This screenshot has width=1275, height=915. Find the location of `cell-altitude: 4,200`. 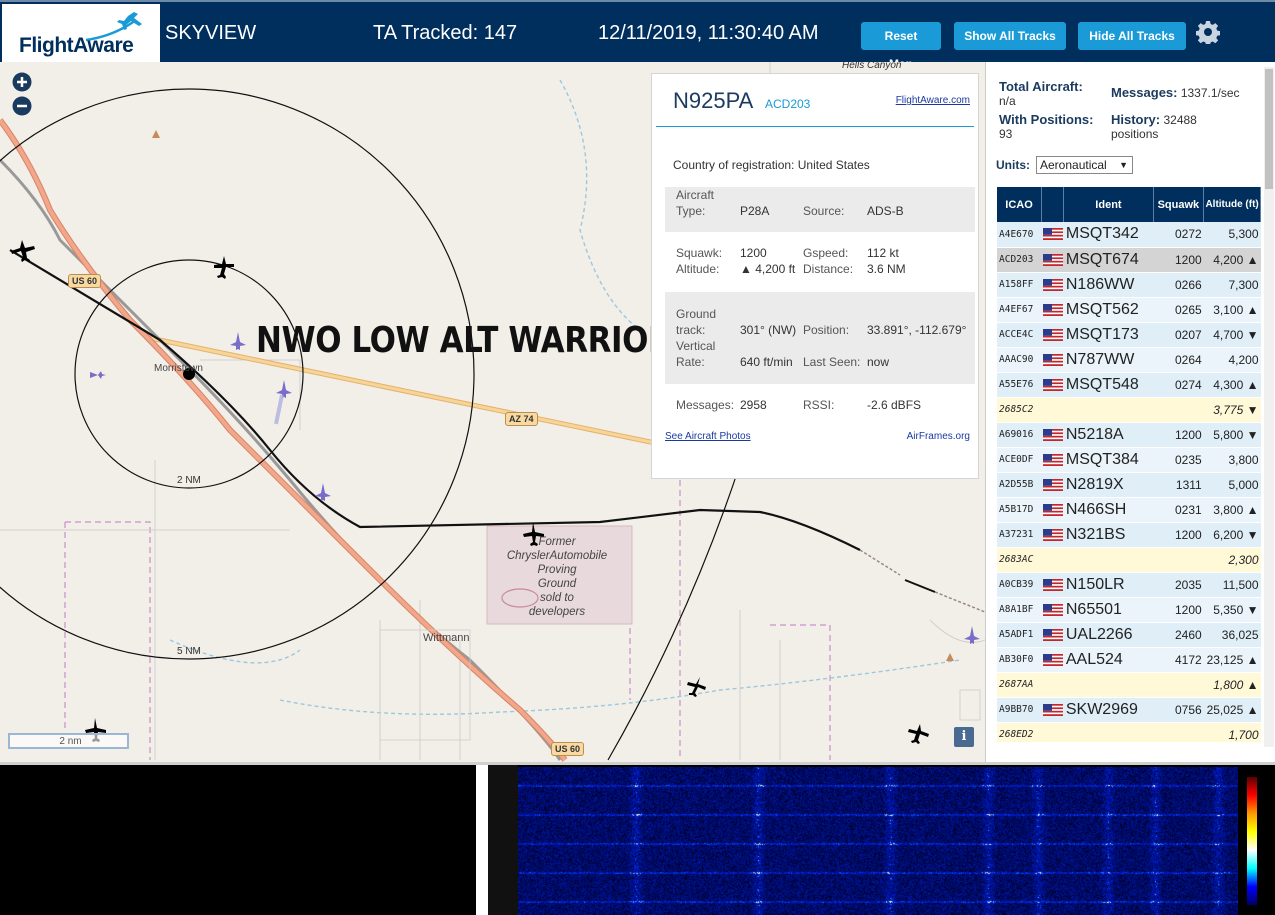

cell-altitude: 4,200 is located at coordinates (1232, 360).